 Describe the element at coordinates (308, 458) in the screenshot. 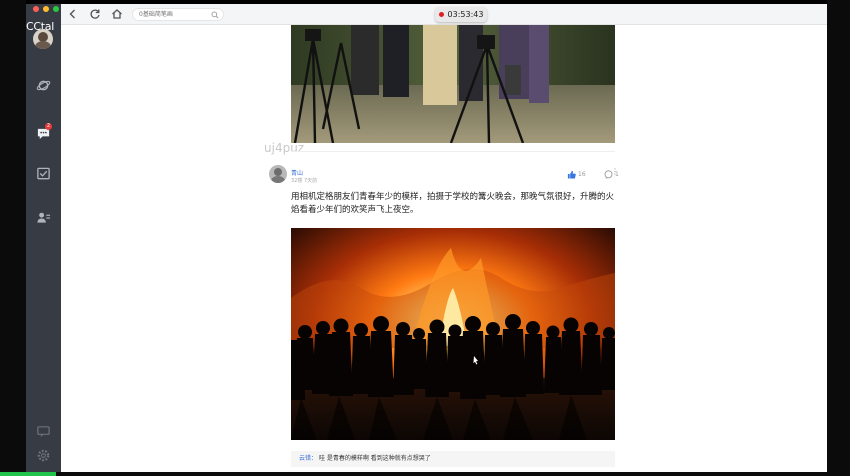

I see `comment-author: 云错：` at that location.